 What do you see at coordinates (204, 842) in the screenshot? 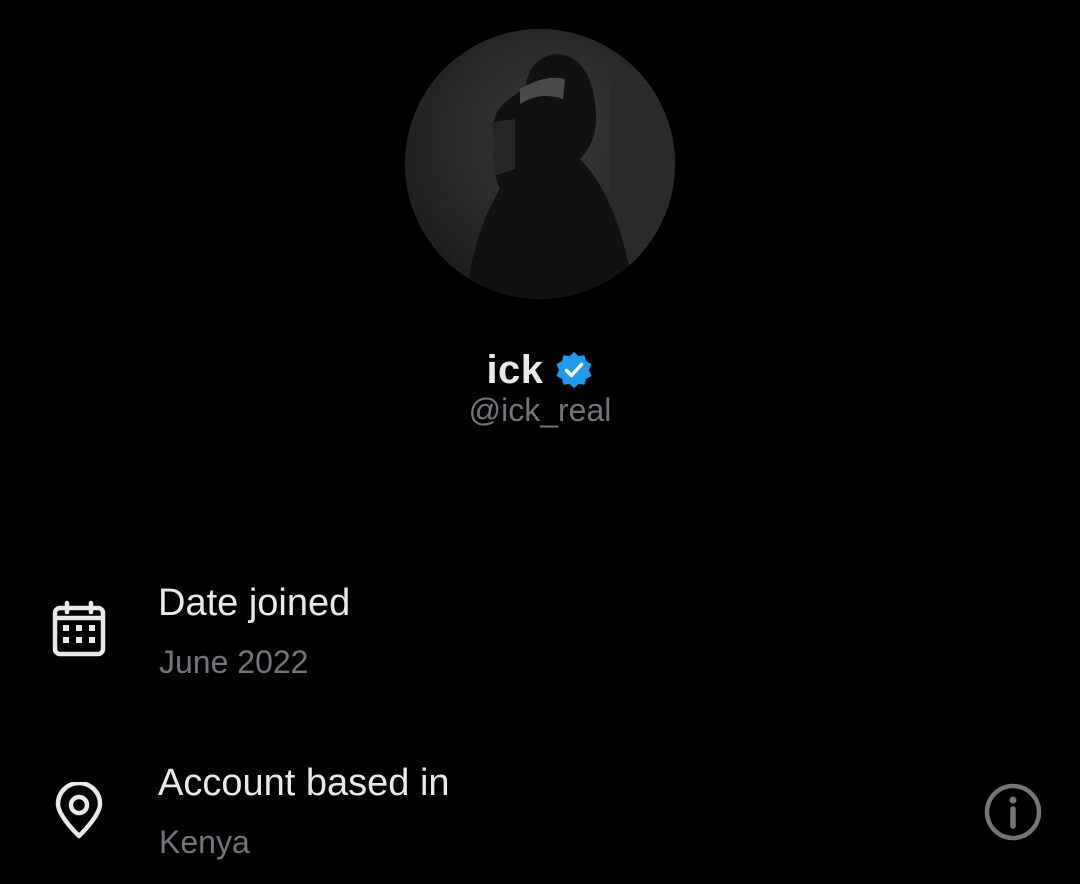
I see `account-location-value: Kenya` at bounding box center [204, 842].